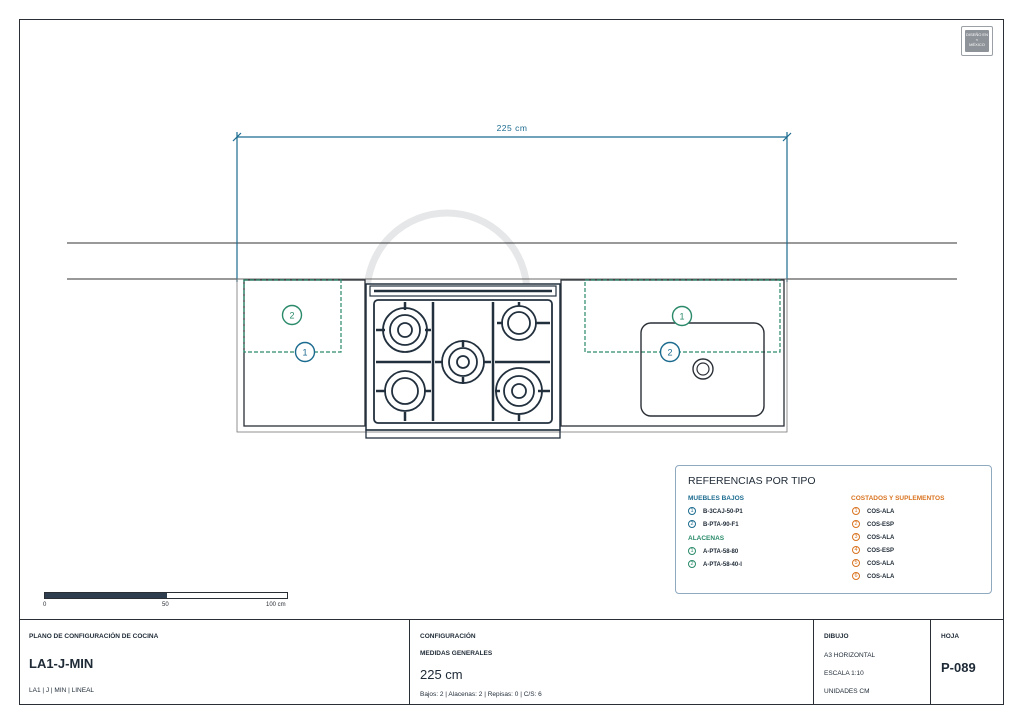 The width and height of the screenshot is (1024, 724). I want to click on config-value: 225 cm, so click(441, 674).